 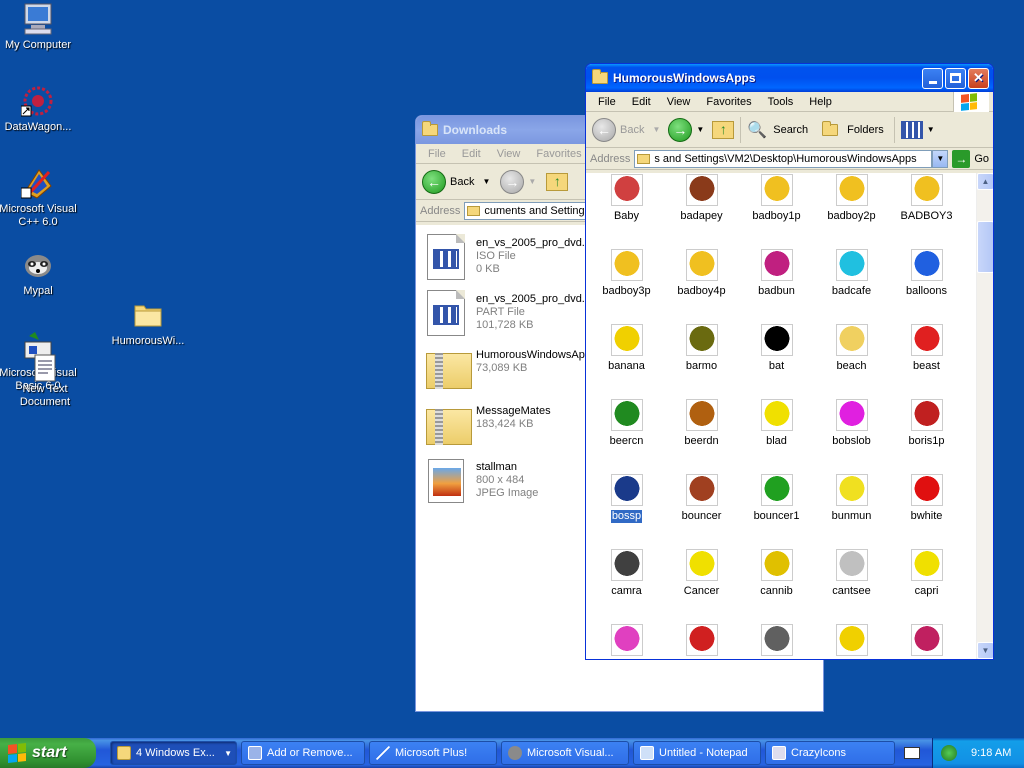 I want to click on icon-item: bossp, so click(x=626, y=498).